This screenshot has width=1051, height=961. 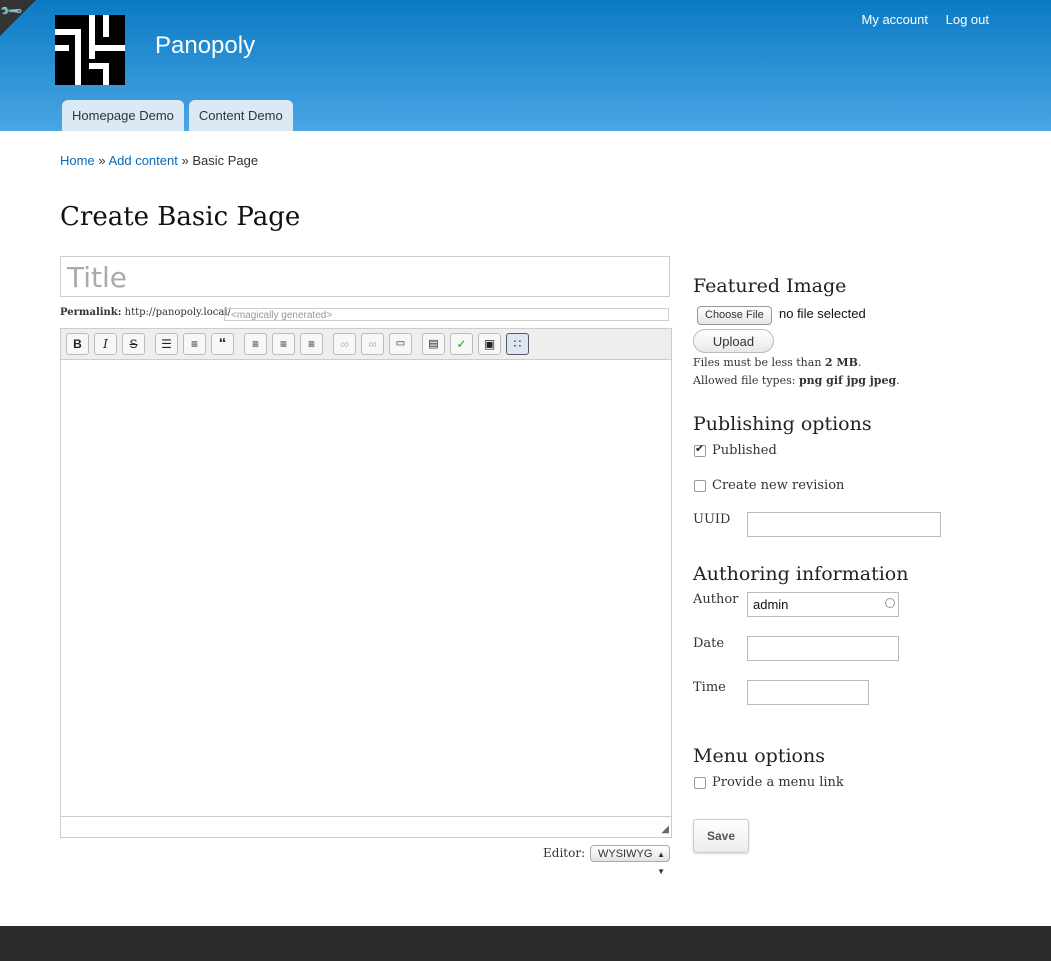 What do you see at coordinates (823, 648) in the screenshot?
I see `date-input` at bounding box center [823, 648].